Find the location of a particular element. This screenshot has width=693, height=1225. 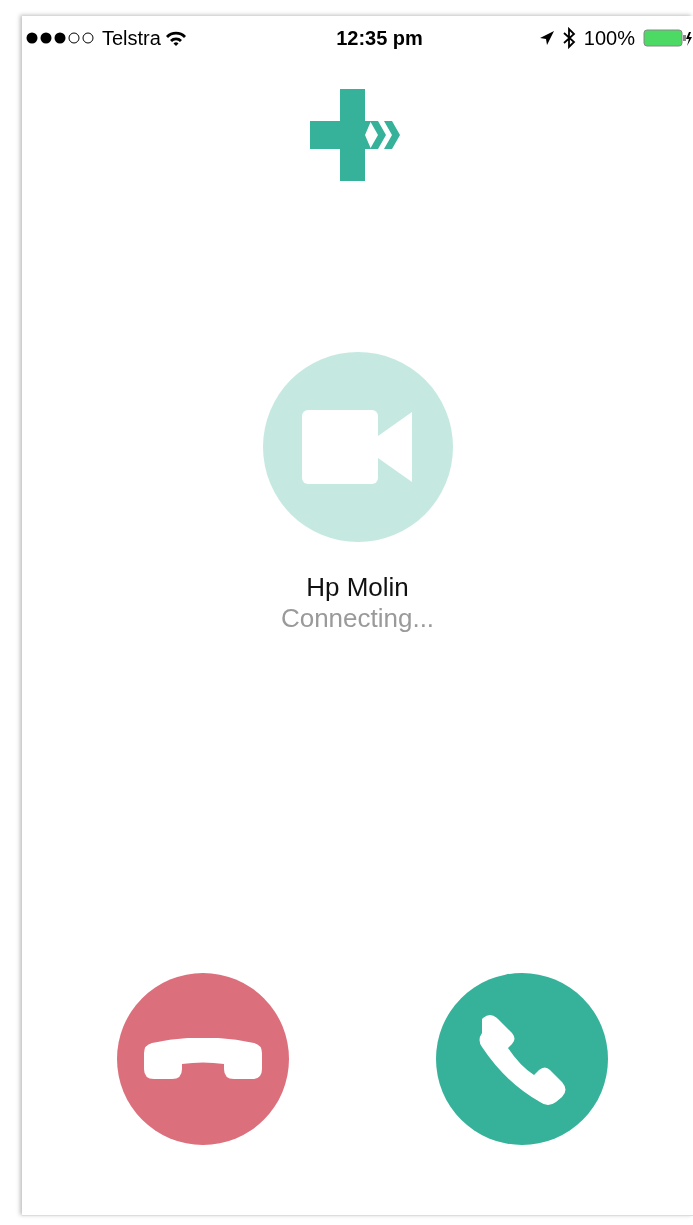

location-arrow-icon is located at coordinates (546, 38).